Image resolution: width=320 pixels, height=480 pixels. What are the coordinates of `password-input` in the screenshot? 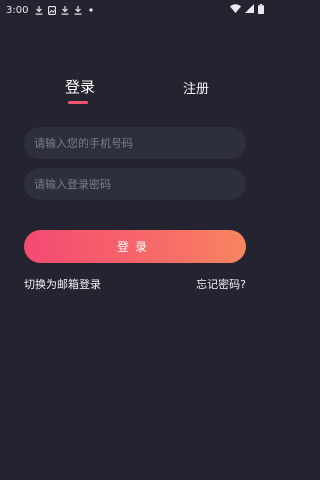 It's located at (140, 184).